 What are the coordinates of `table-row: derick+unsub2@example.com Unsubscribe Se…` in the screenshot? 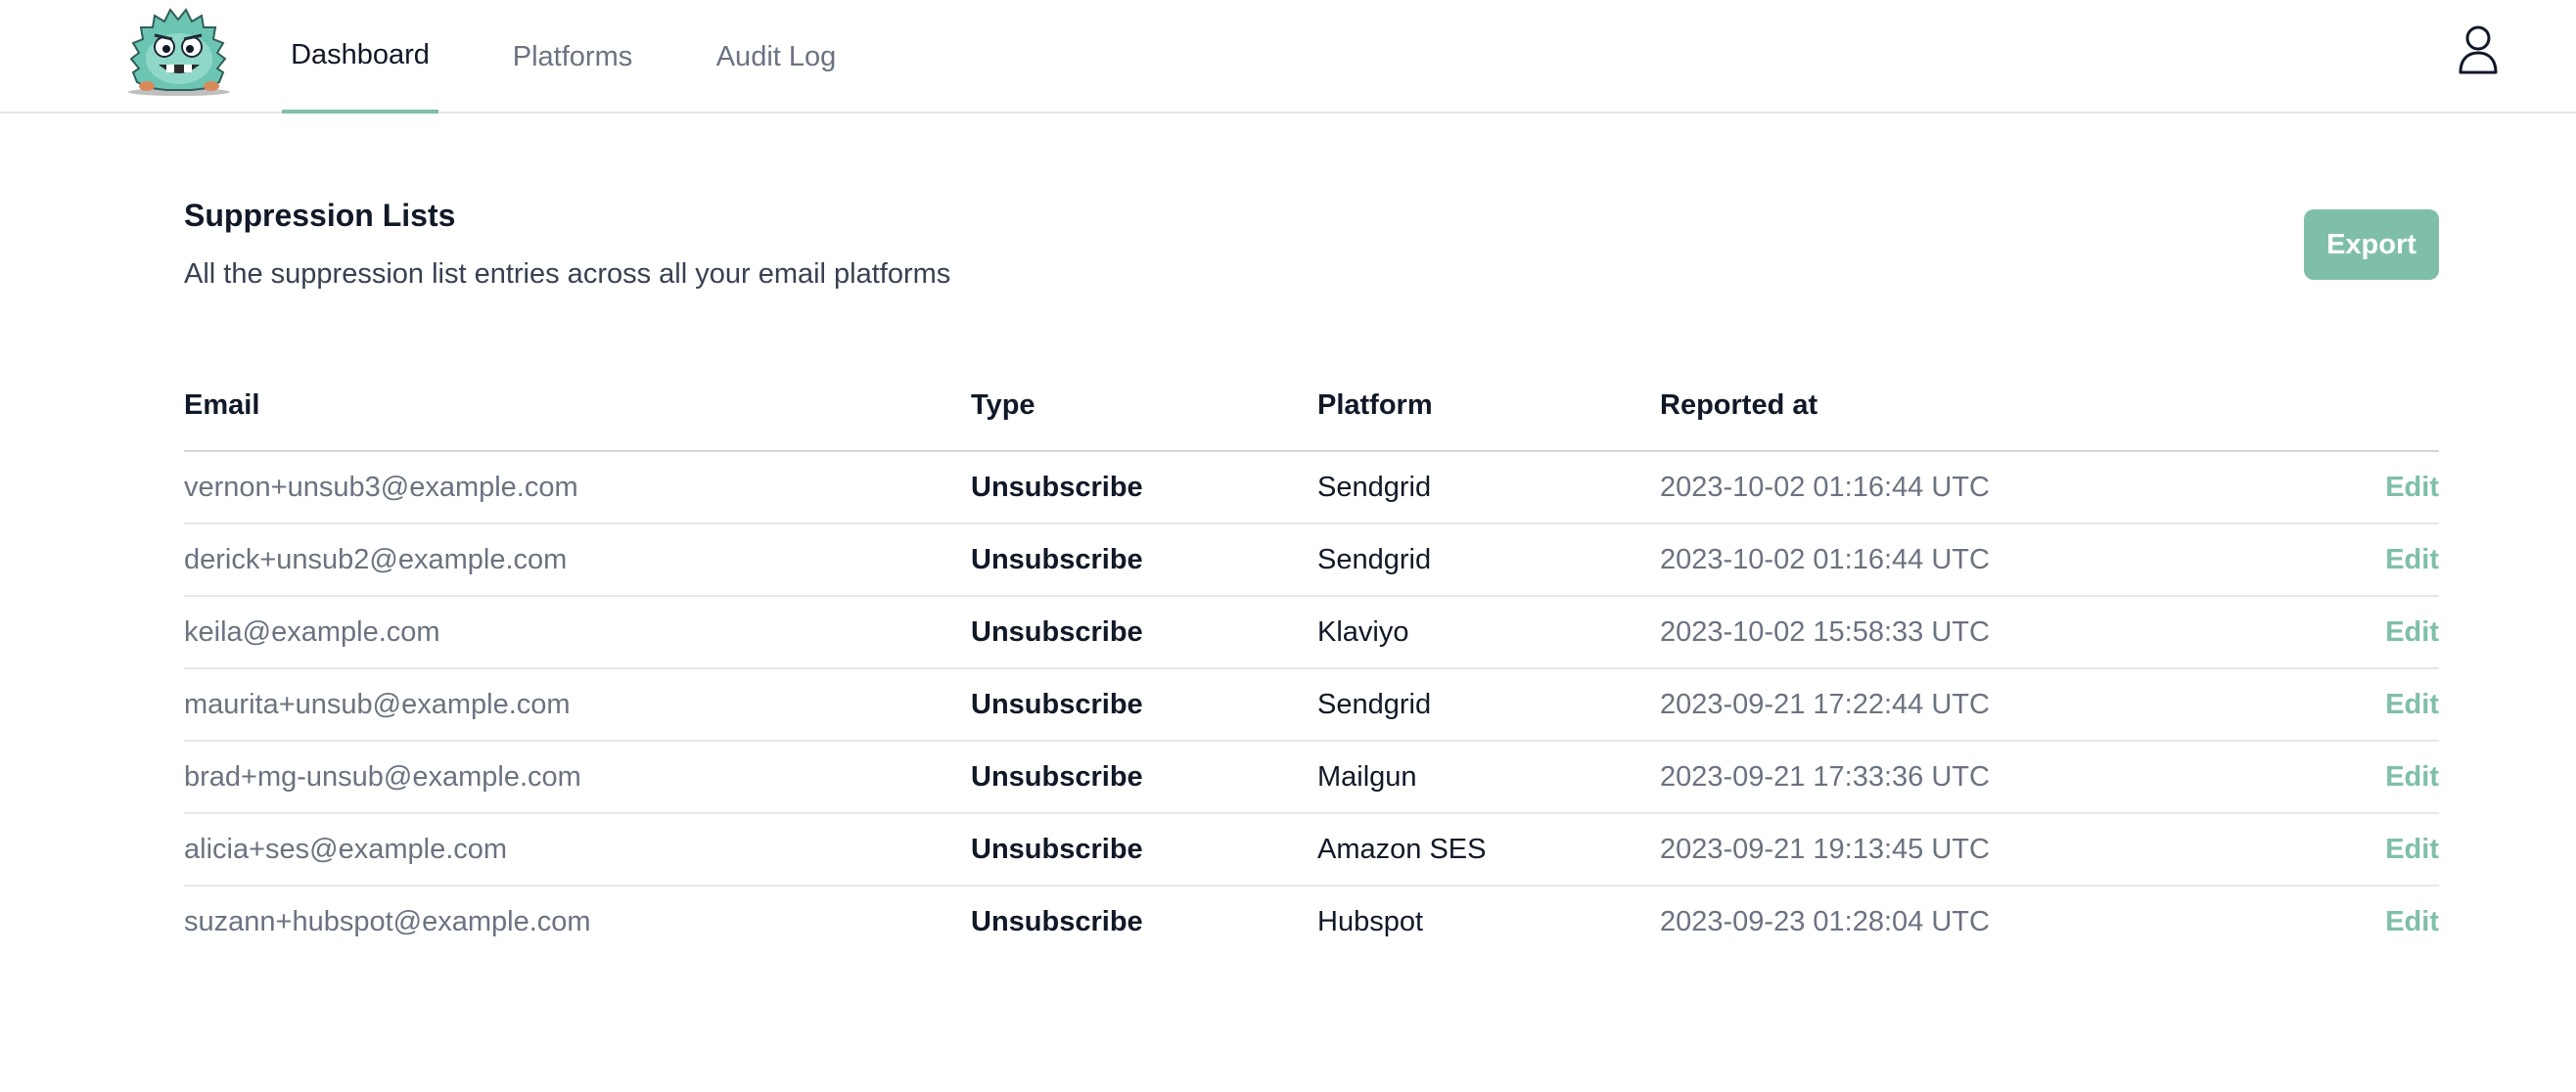 It's located at (1311, 560).